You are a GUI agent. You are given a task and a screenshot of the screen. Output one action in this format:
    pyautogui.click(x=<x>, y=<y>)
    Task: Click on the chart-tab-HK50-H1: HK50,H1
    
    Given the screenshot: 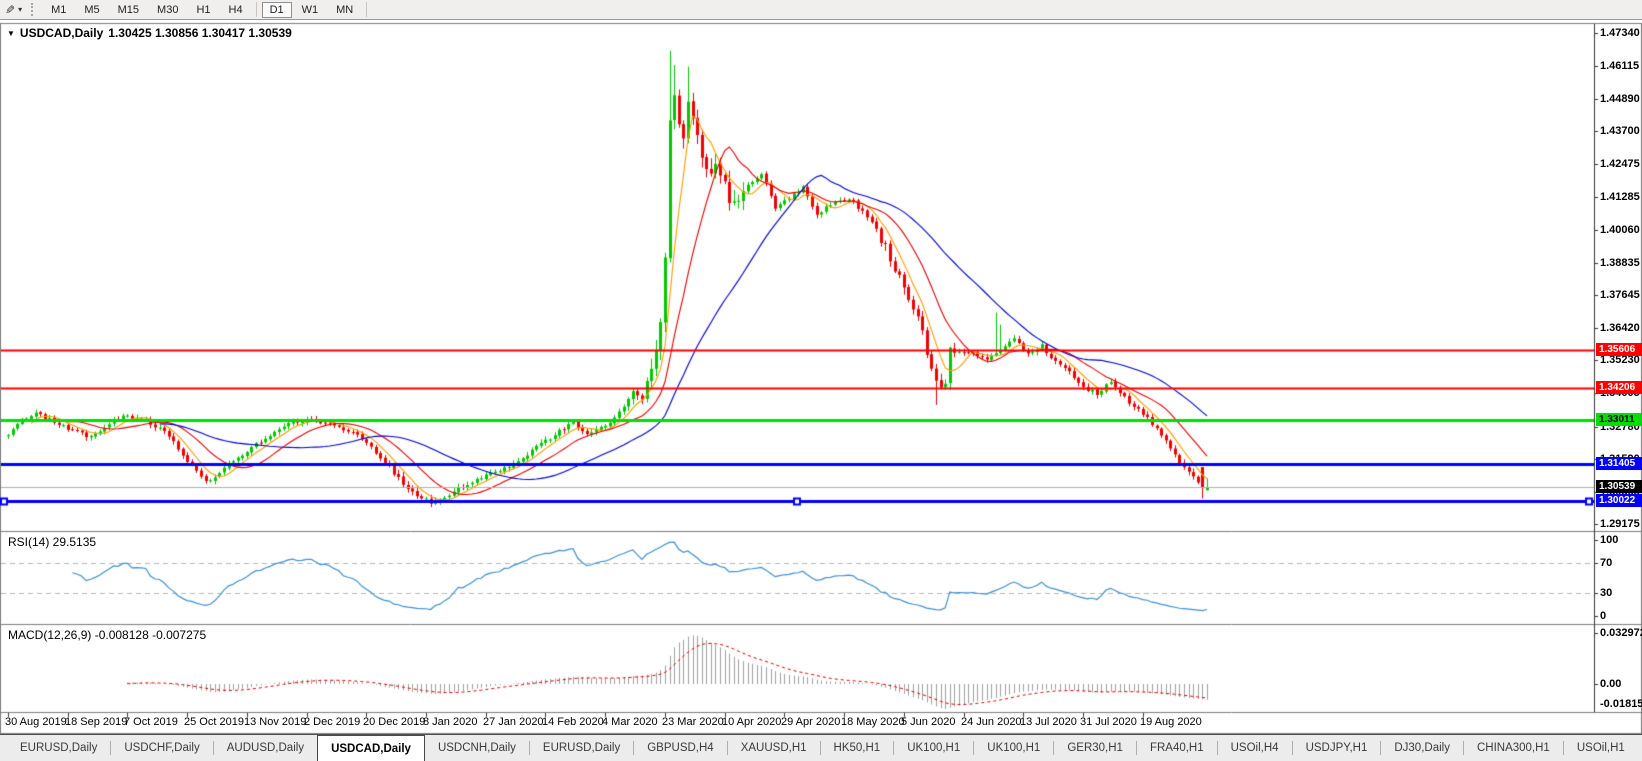 What is the action you would take?
    pyautogui.click(x=857, y=748)
    